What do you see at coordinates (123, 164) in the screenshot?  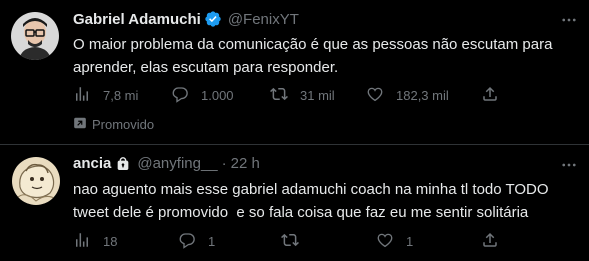 I see `lock-icon` at bounding box center [123, 164].